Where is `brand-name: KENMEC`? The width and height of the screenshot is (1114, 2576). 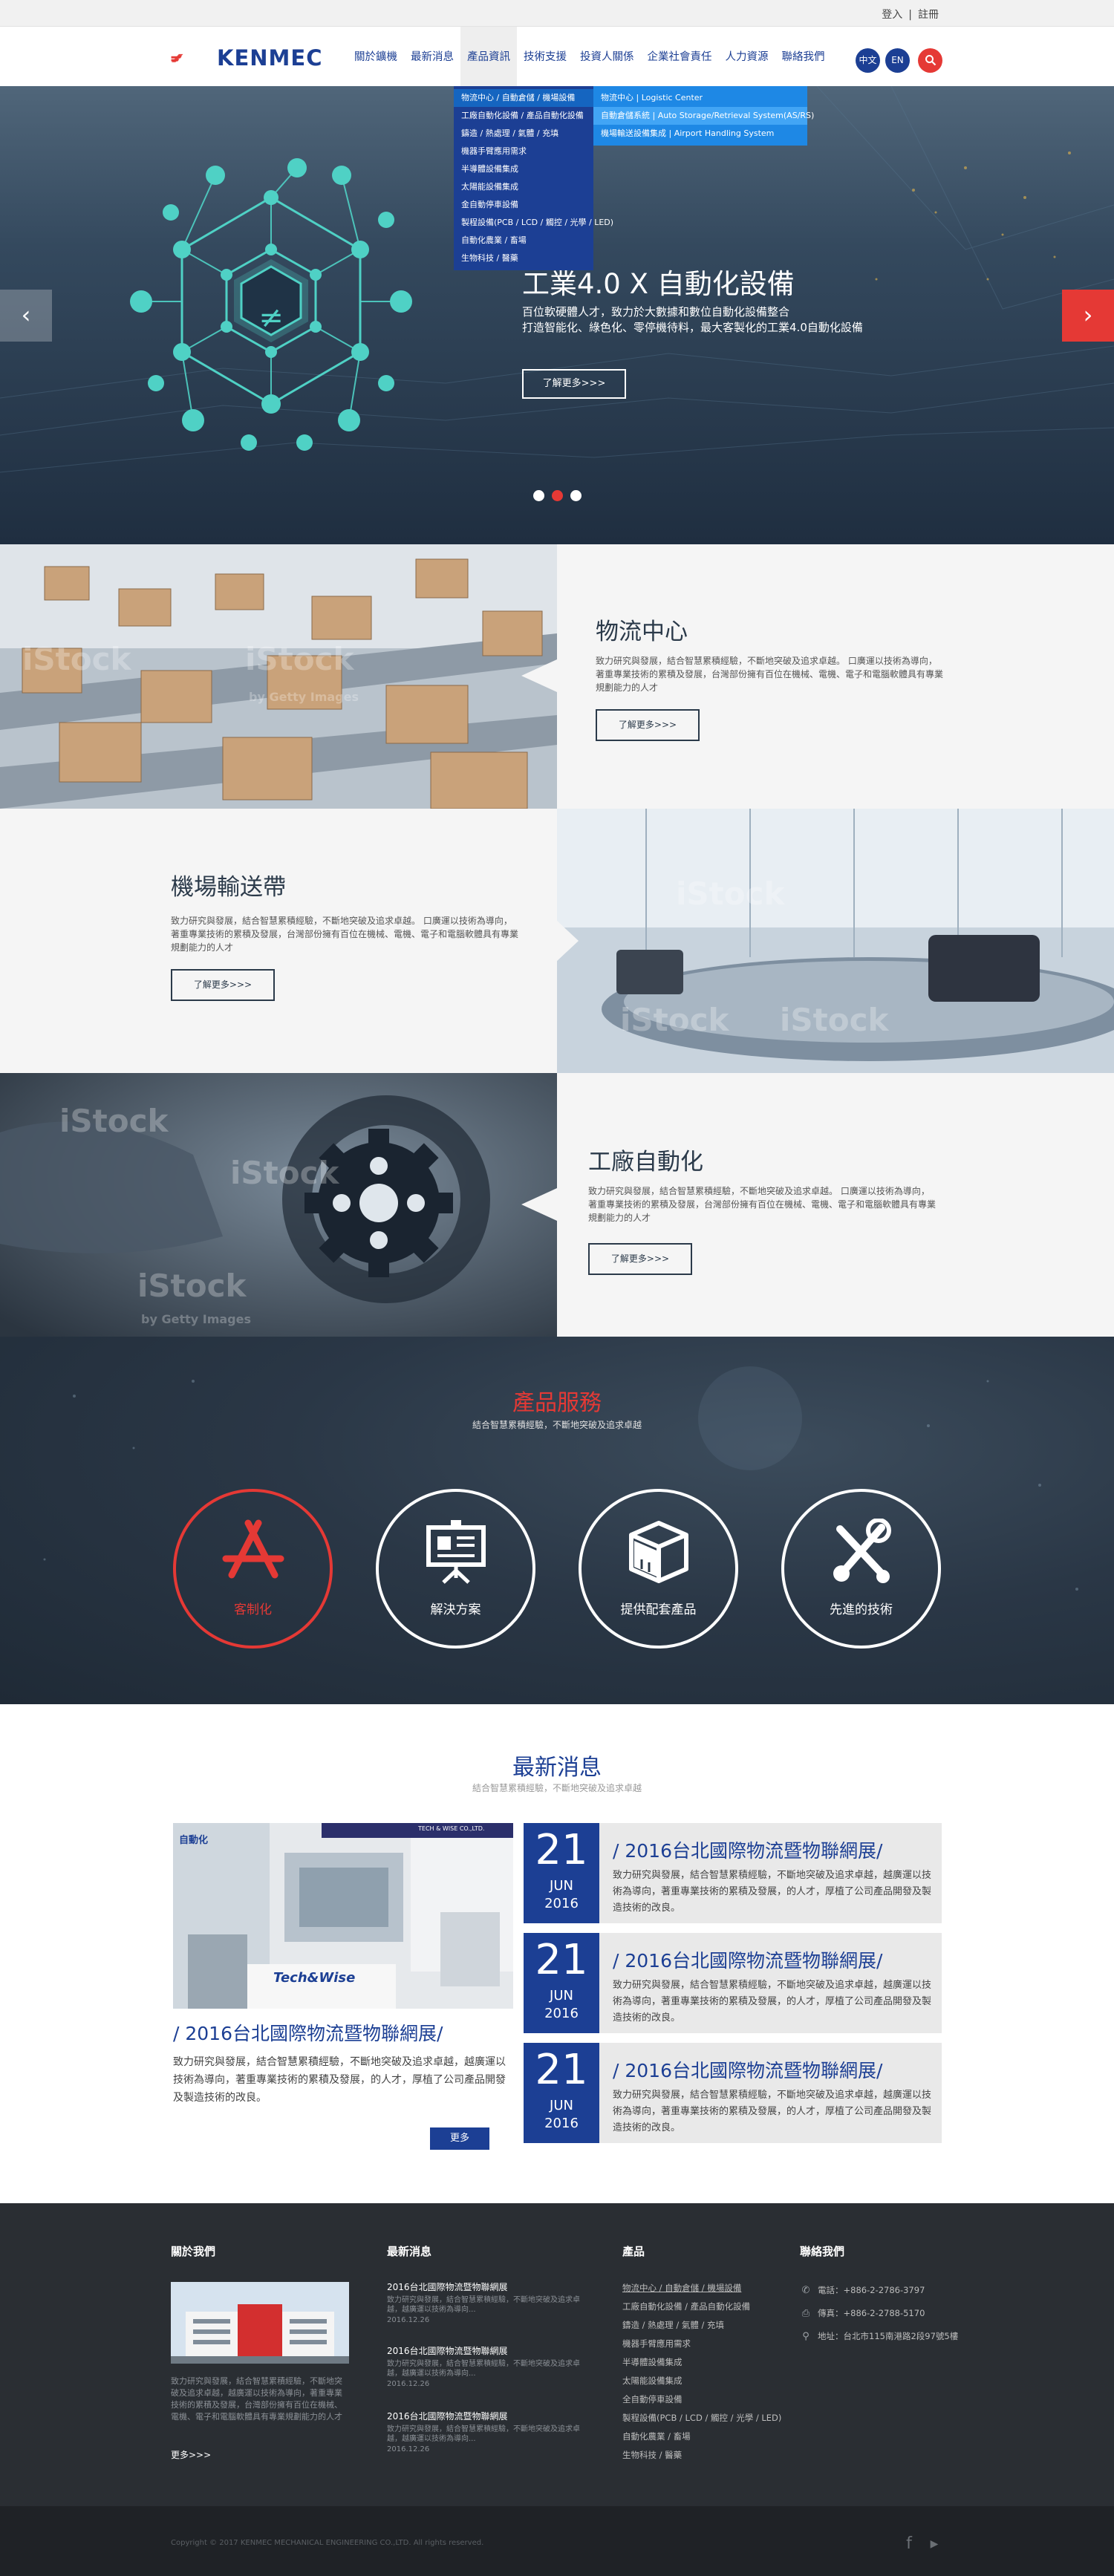 brand-name: KENMEC is located at coordinates (270, 58).